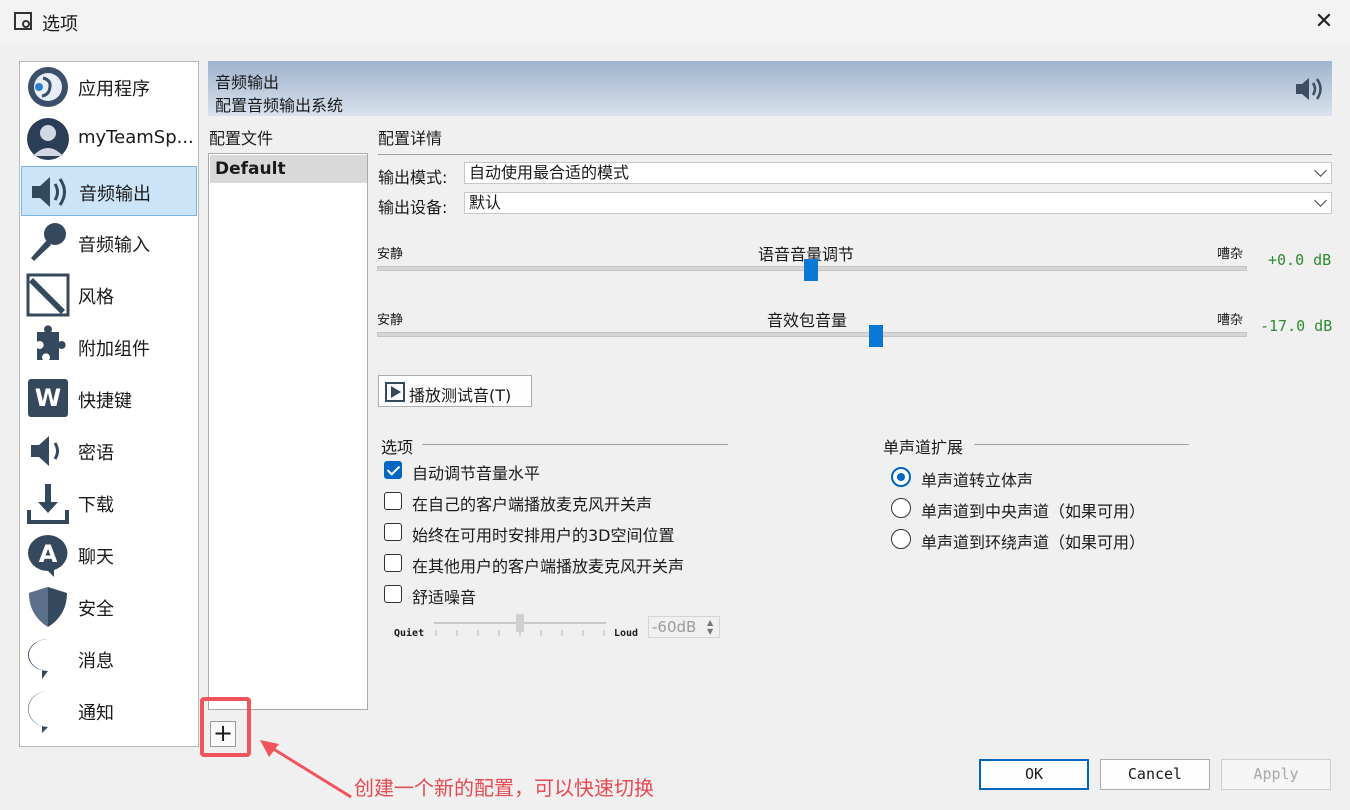 The height and width of the screenshot is (810, 1350). I want to click on output-mode-label: 输出模式:, so click(413, 177).